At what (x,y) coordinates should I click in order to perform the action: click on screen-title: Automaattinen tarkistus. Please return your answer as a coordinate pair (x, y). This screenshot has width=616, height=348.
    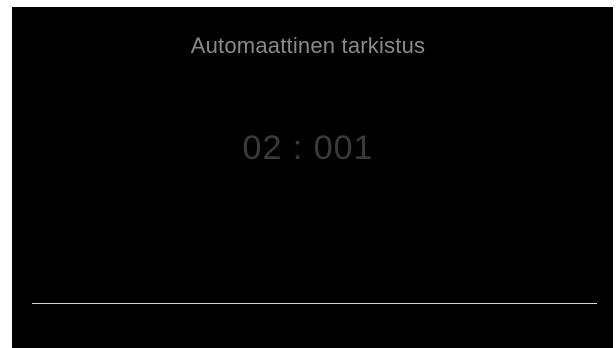
    Looking at the image, I should click on (308, 45).